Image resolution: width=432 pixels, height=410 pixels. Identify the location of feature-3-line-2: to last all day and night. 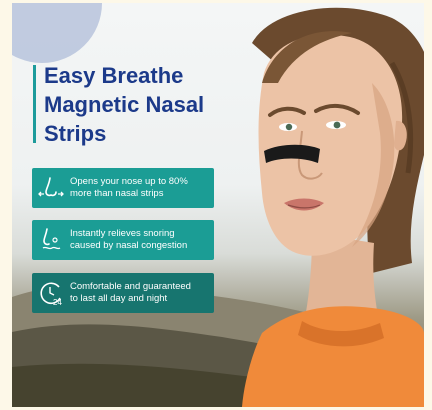
(119, 298).